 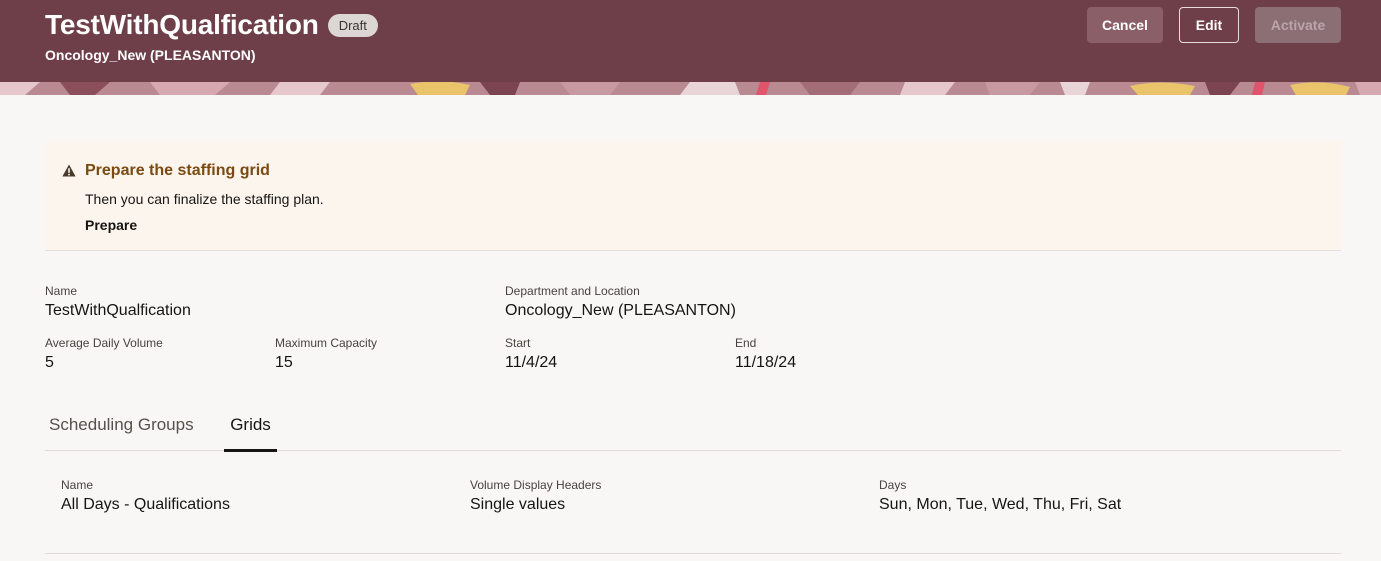 I want to click on name-field: Name TestWithQualfication, so click(x=118, y=302).